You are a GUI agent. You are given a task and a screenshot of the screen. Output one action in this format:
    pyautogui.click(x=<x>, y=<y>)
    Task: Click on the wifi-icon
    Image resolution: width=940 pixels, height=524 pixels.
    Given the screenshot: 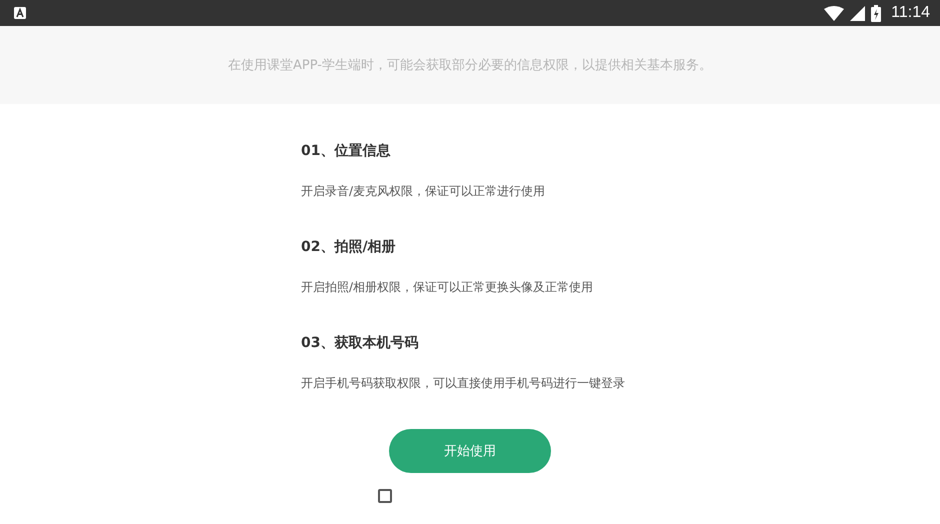 What is the action you would take?
    pyautogui.click(x=834, y=13)
    